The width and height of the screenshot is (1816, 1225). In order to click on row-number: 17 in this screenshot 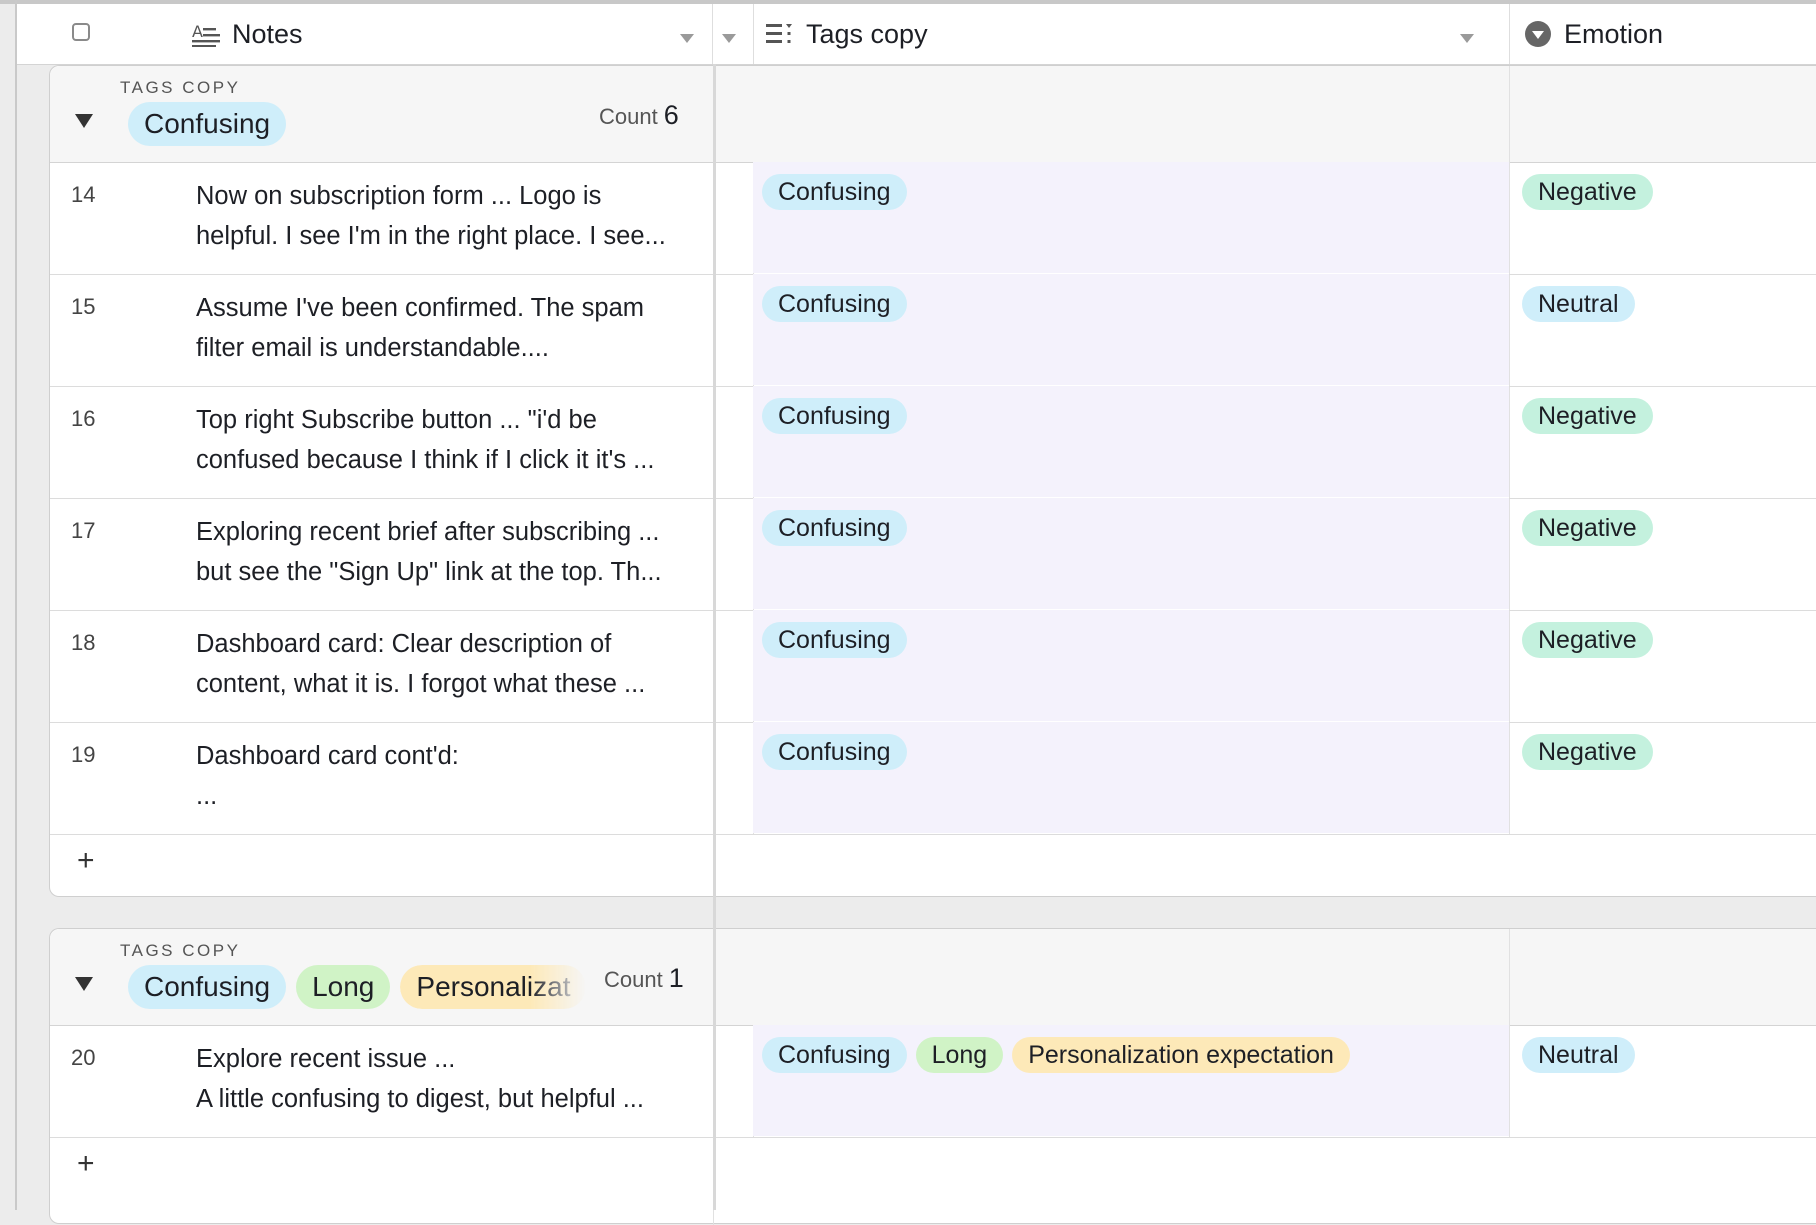, I will do `click(83, 530)`.